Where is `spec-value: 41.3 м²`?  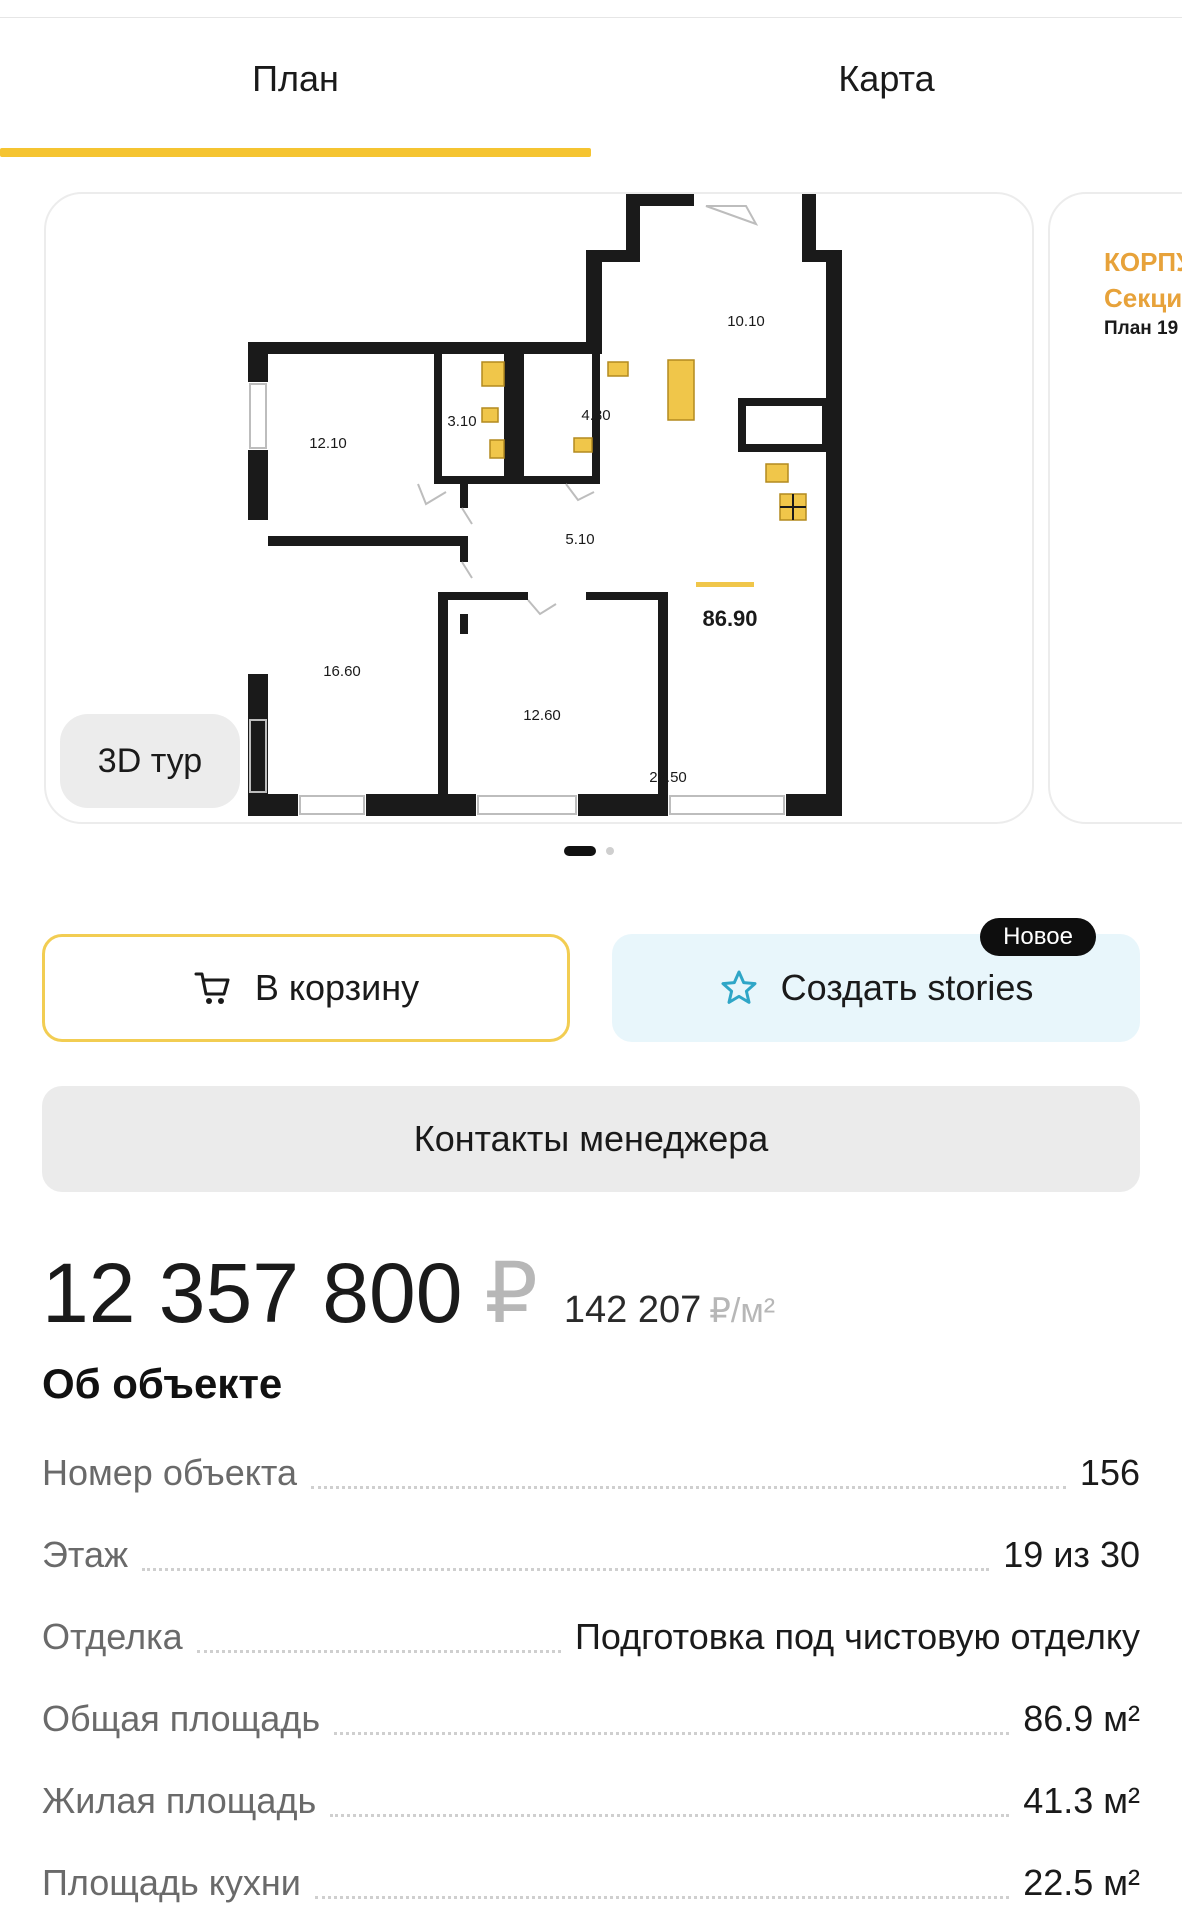 spec-value: 41.3 м² is located at coordinates (1081, 1800).